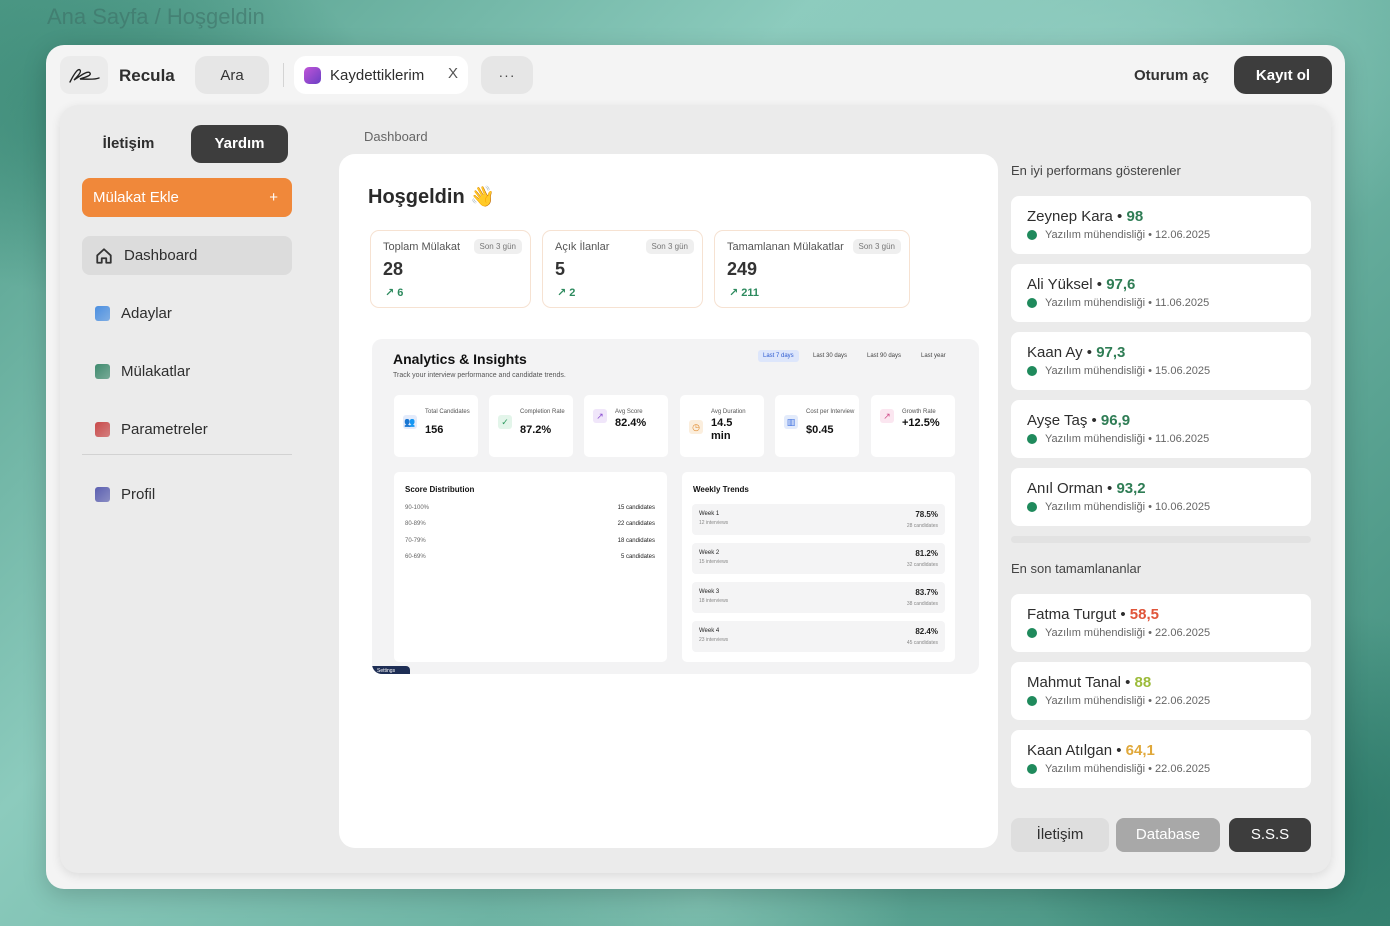 The height and width of the screenshot is (926, 1390). I want to click on sidebar-tab-help: Yardım, so click(239, 144).